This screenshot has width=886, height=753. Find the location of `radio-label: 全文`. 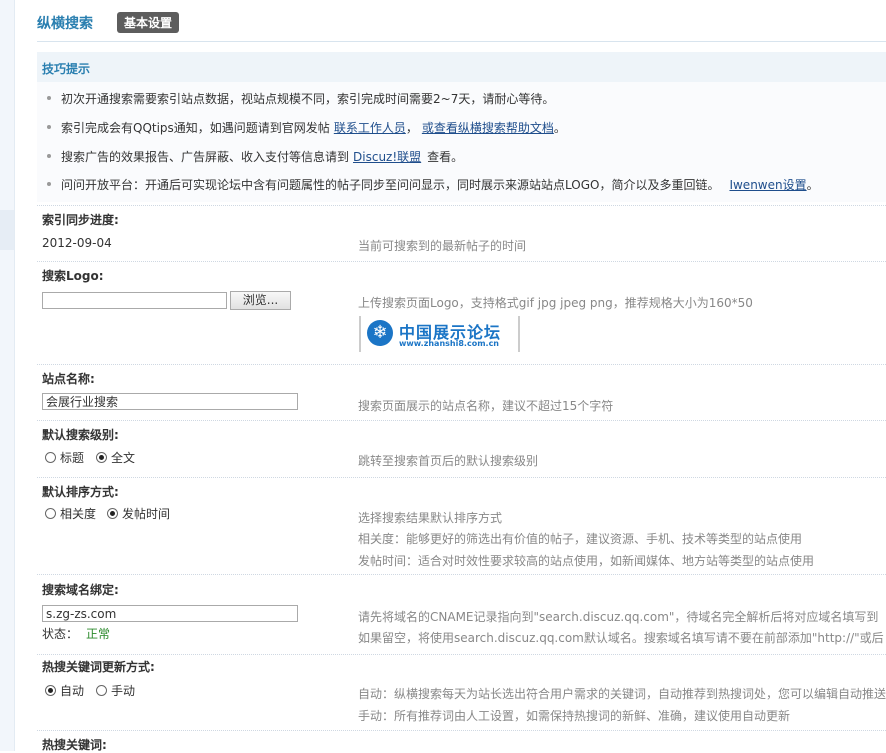

radio-label: 全文 is located at coordinates (123, 458).